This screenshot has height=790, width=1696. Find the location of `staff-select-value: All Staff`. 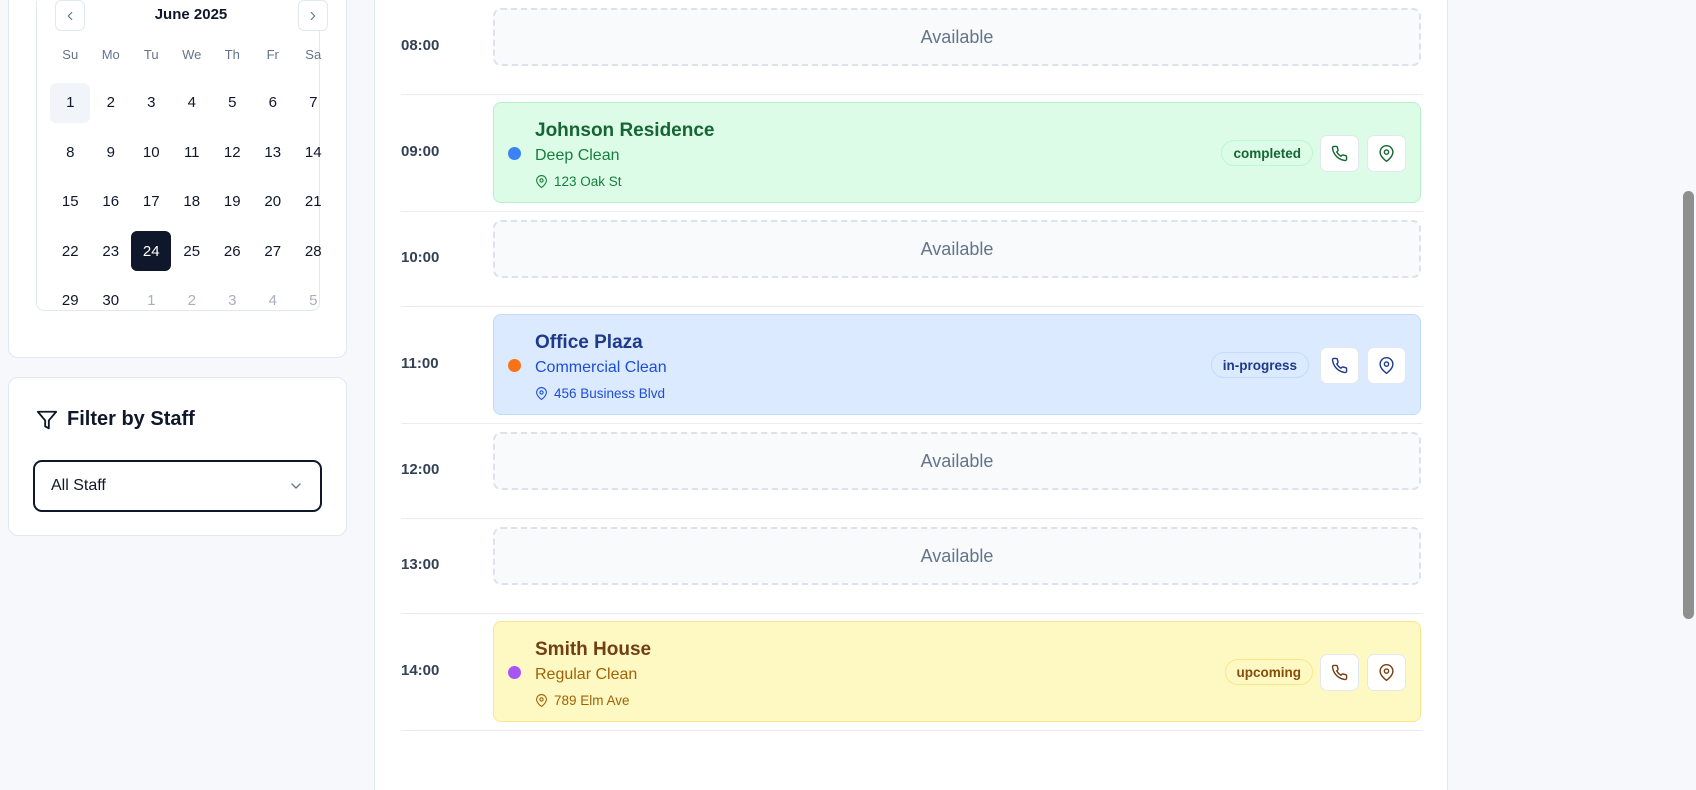

staff-select-value: All Staff is located at coordinates (78, 485).